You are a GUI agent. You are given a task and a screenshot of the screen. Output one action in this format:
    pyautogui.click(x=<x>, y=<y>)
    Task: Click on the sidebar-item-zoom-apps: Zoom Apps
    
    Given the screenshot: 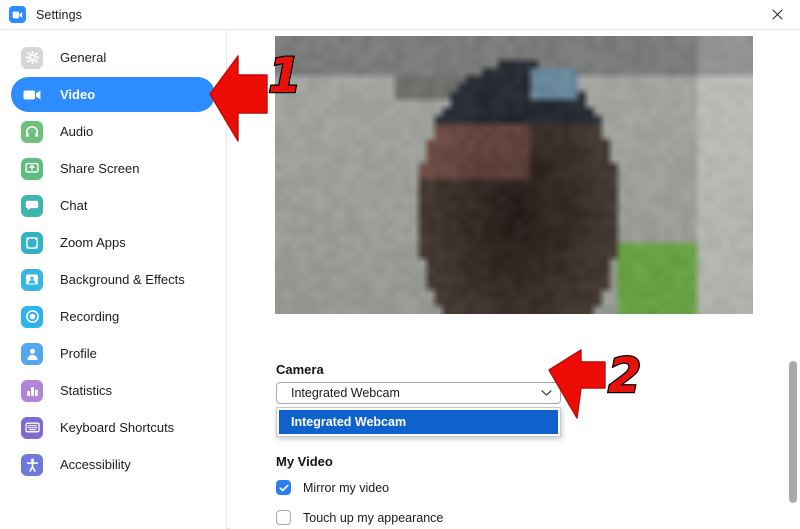 What is the action you would take?
    pyautogui.click(x=113, y=242)
    